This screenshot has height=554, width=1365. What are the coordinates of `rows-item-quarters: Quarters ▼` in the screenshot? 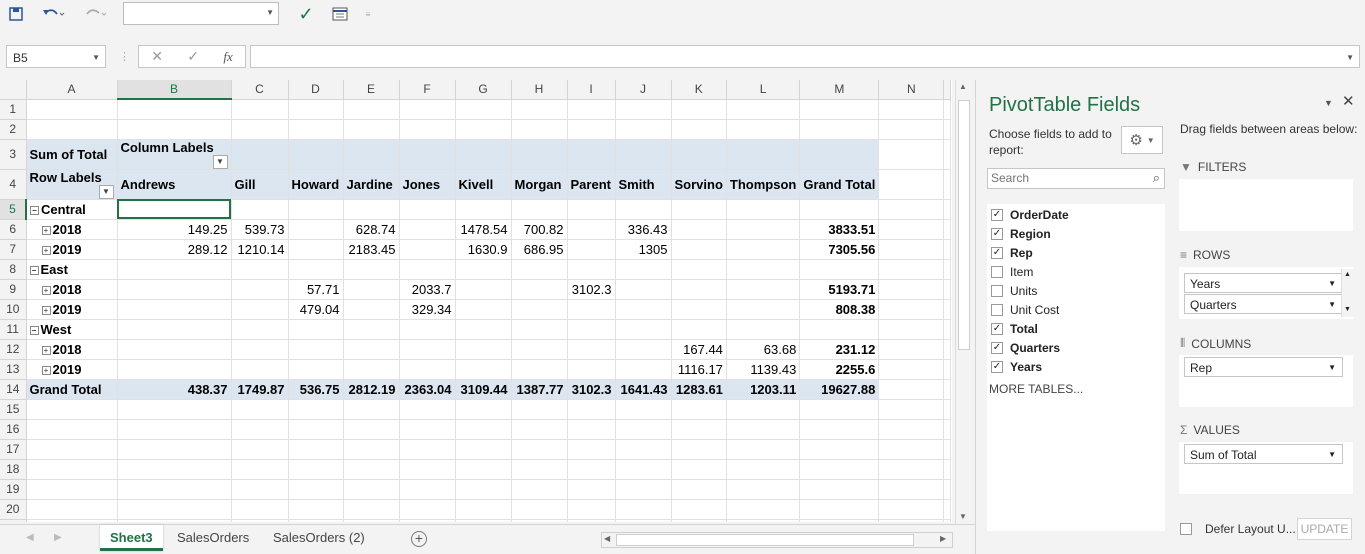 It's located at (1263, 304).